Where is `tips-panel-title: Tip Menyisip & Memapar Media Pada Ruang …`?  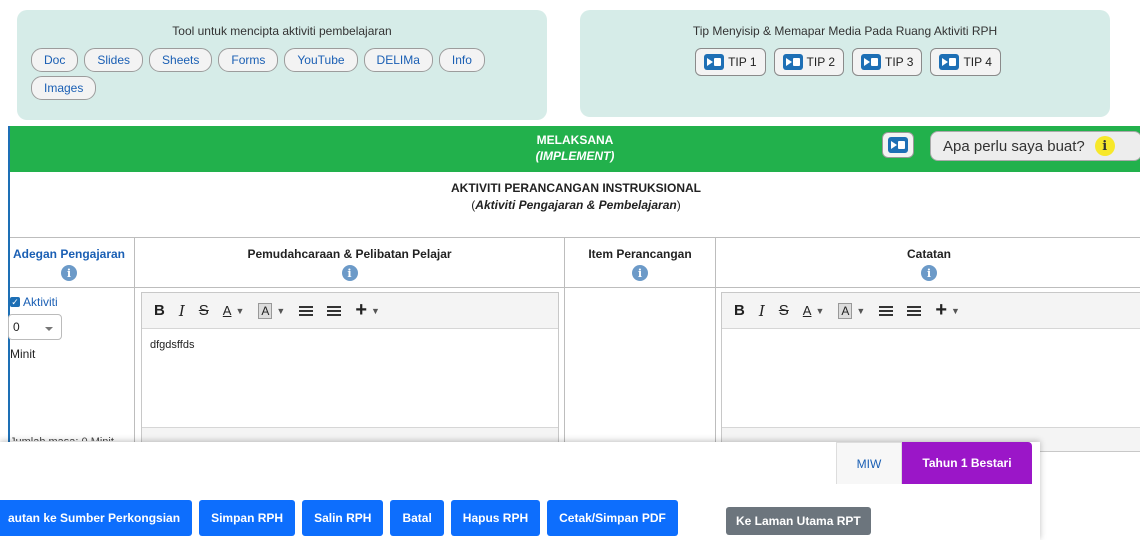 tips-panel-title: Tip Menyisip & Memapar Media Pada Ruang … is located at coordinates (845, 31).